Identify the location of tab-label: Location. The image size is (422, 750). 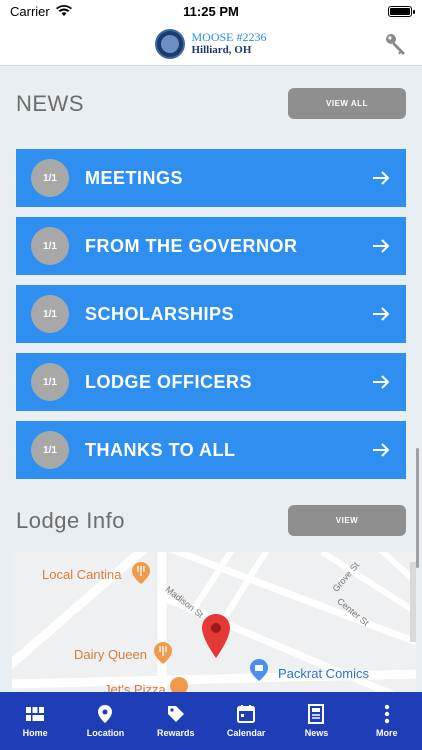
(105, 733).